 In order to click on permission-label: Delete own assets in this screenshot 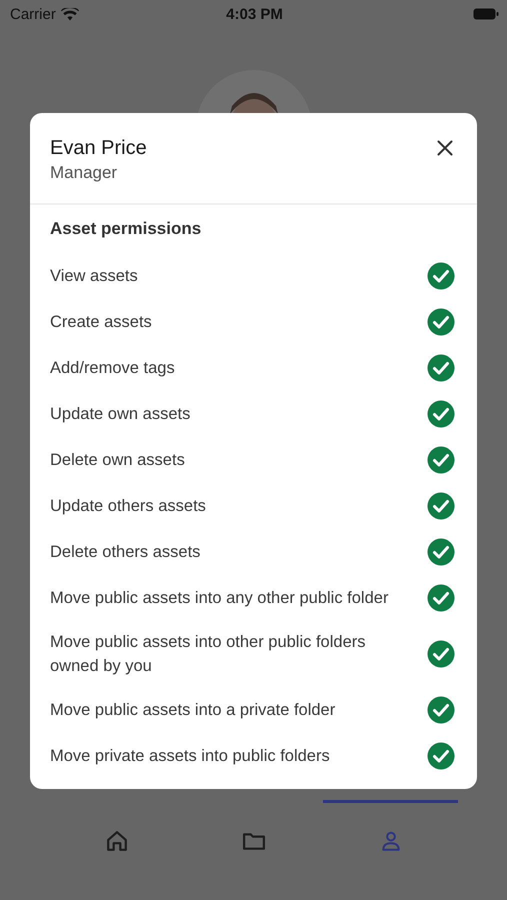, I will do `click(118, 460)`.